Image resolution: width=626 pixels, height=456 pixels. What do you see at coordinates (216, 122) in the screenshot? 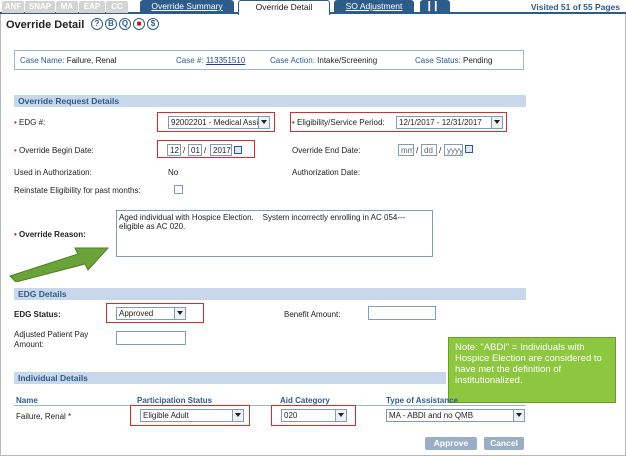
I see `edg-highlight` at bounding box center [216, 122].